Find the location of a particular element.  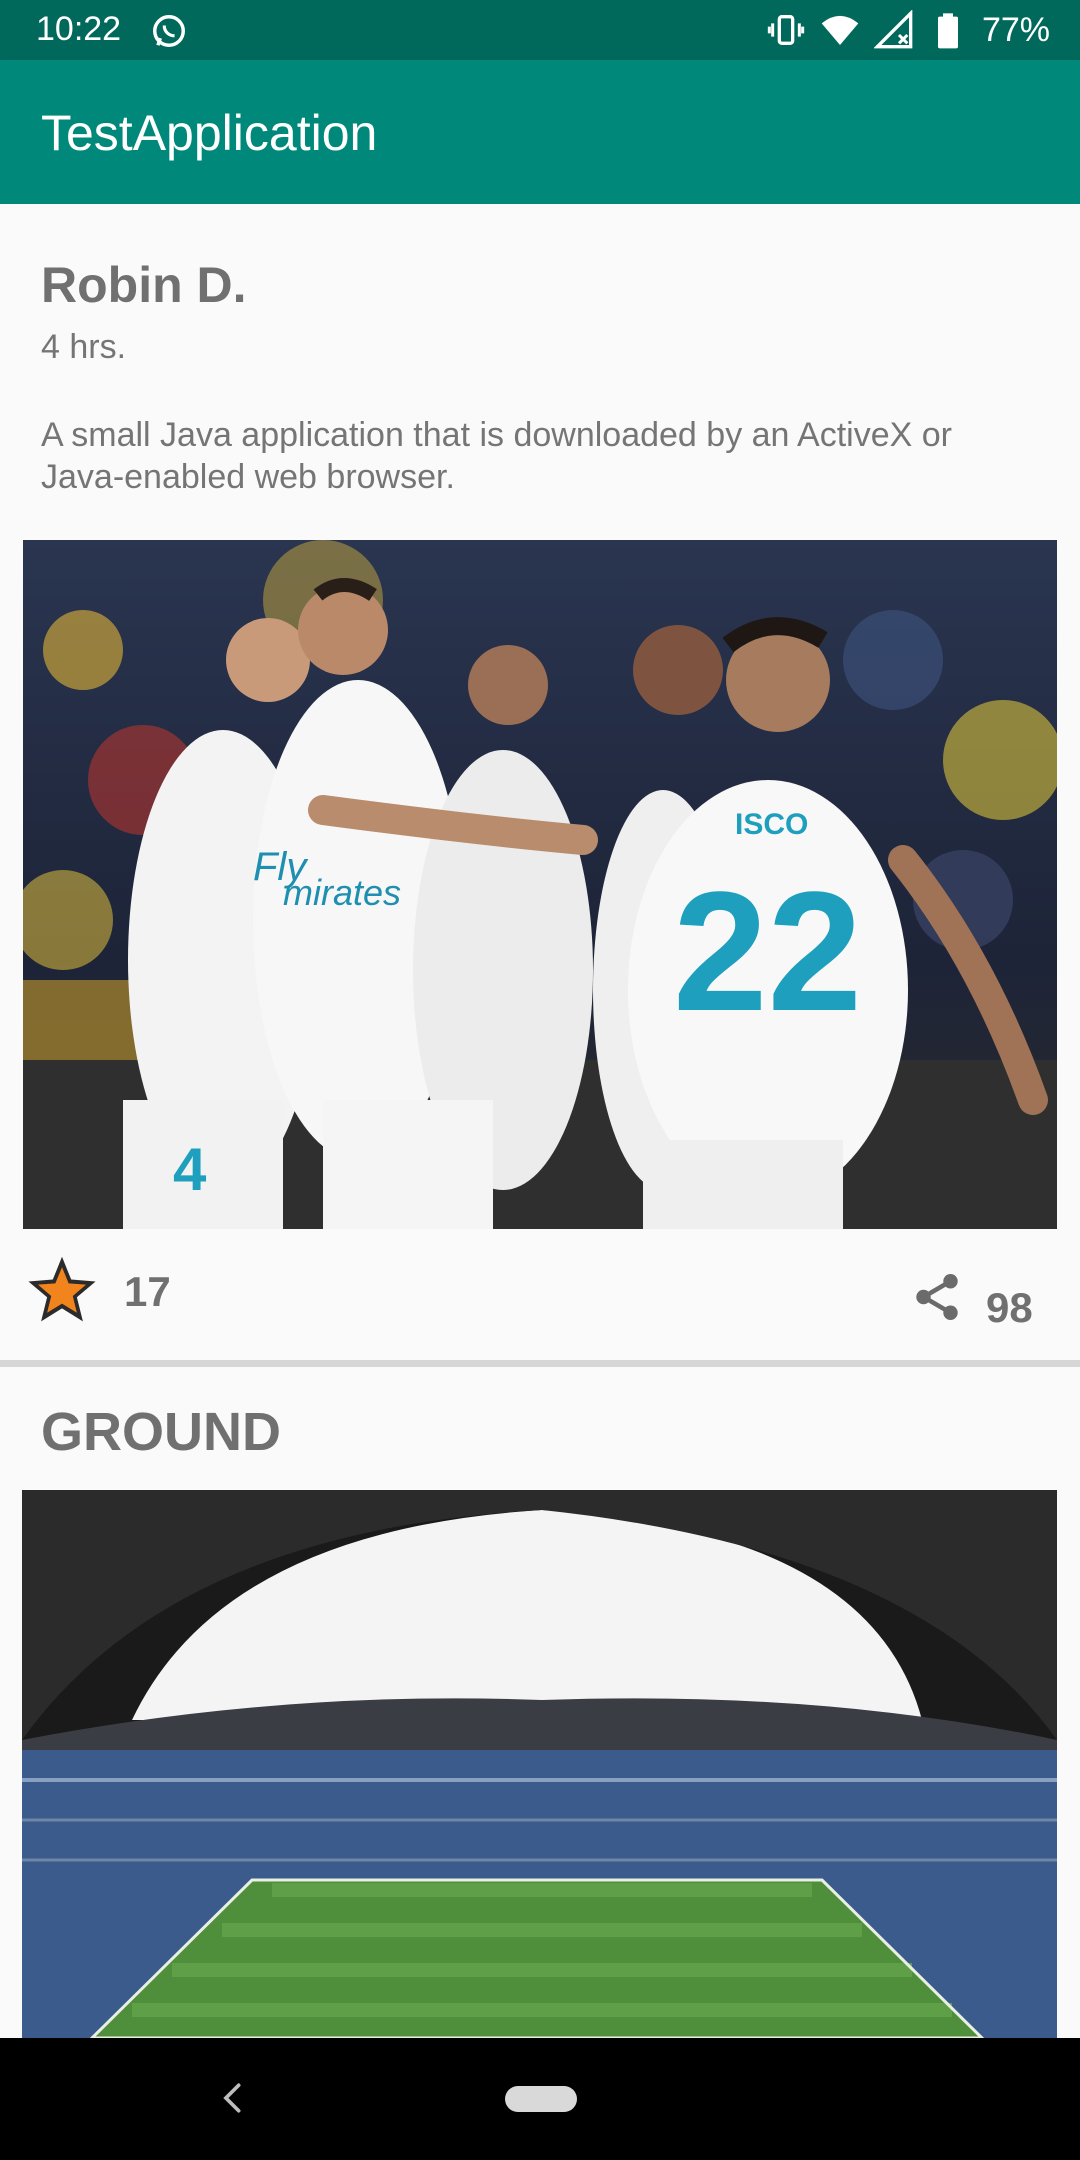

svg-text: ISCO is located at coordinates (771, 824).